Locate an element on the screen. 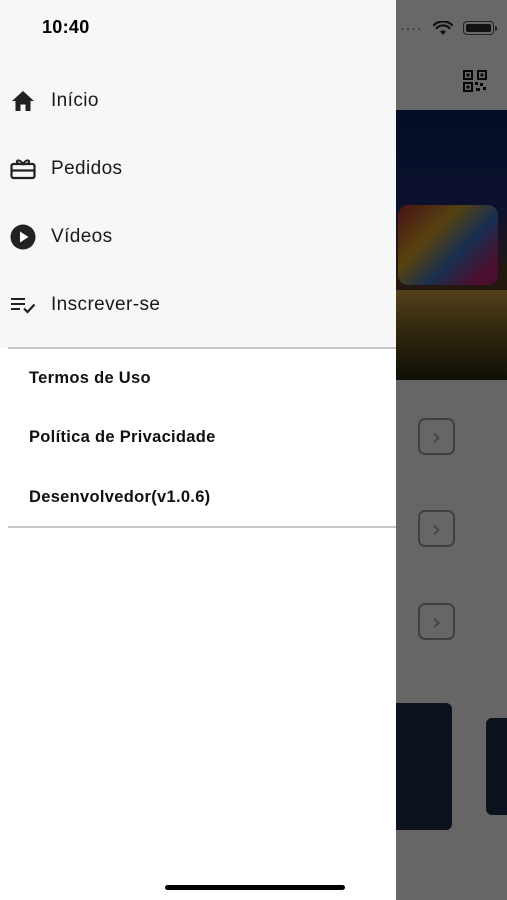  nav-item-inicio: Início is located at coordinates (198, 101).